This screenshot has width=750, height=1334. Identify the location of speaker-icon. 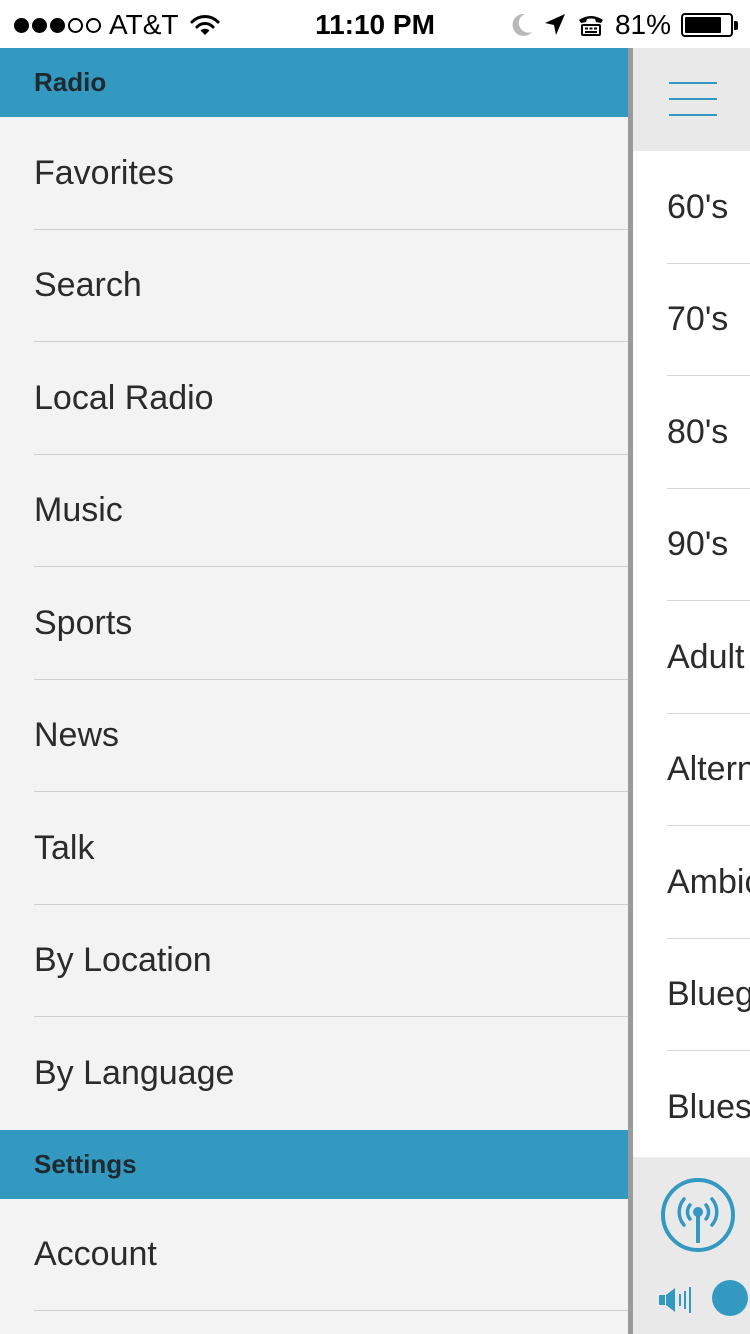
(682, 1300).